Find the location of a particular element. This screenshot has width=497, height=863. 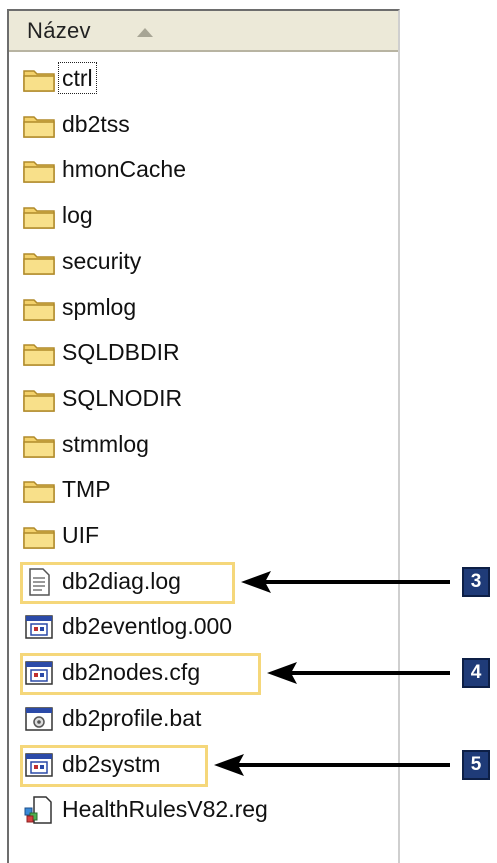

column-header-name: Název is located at coordinates (203, 31).